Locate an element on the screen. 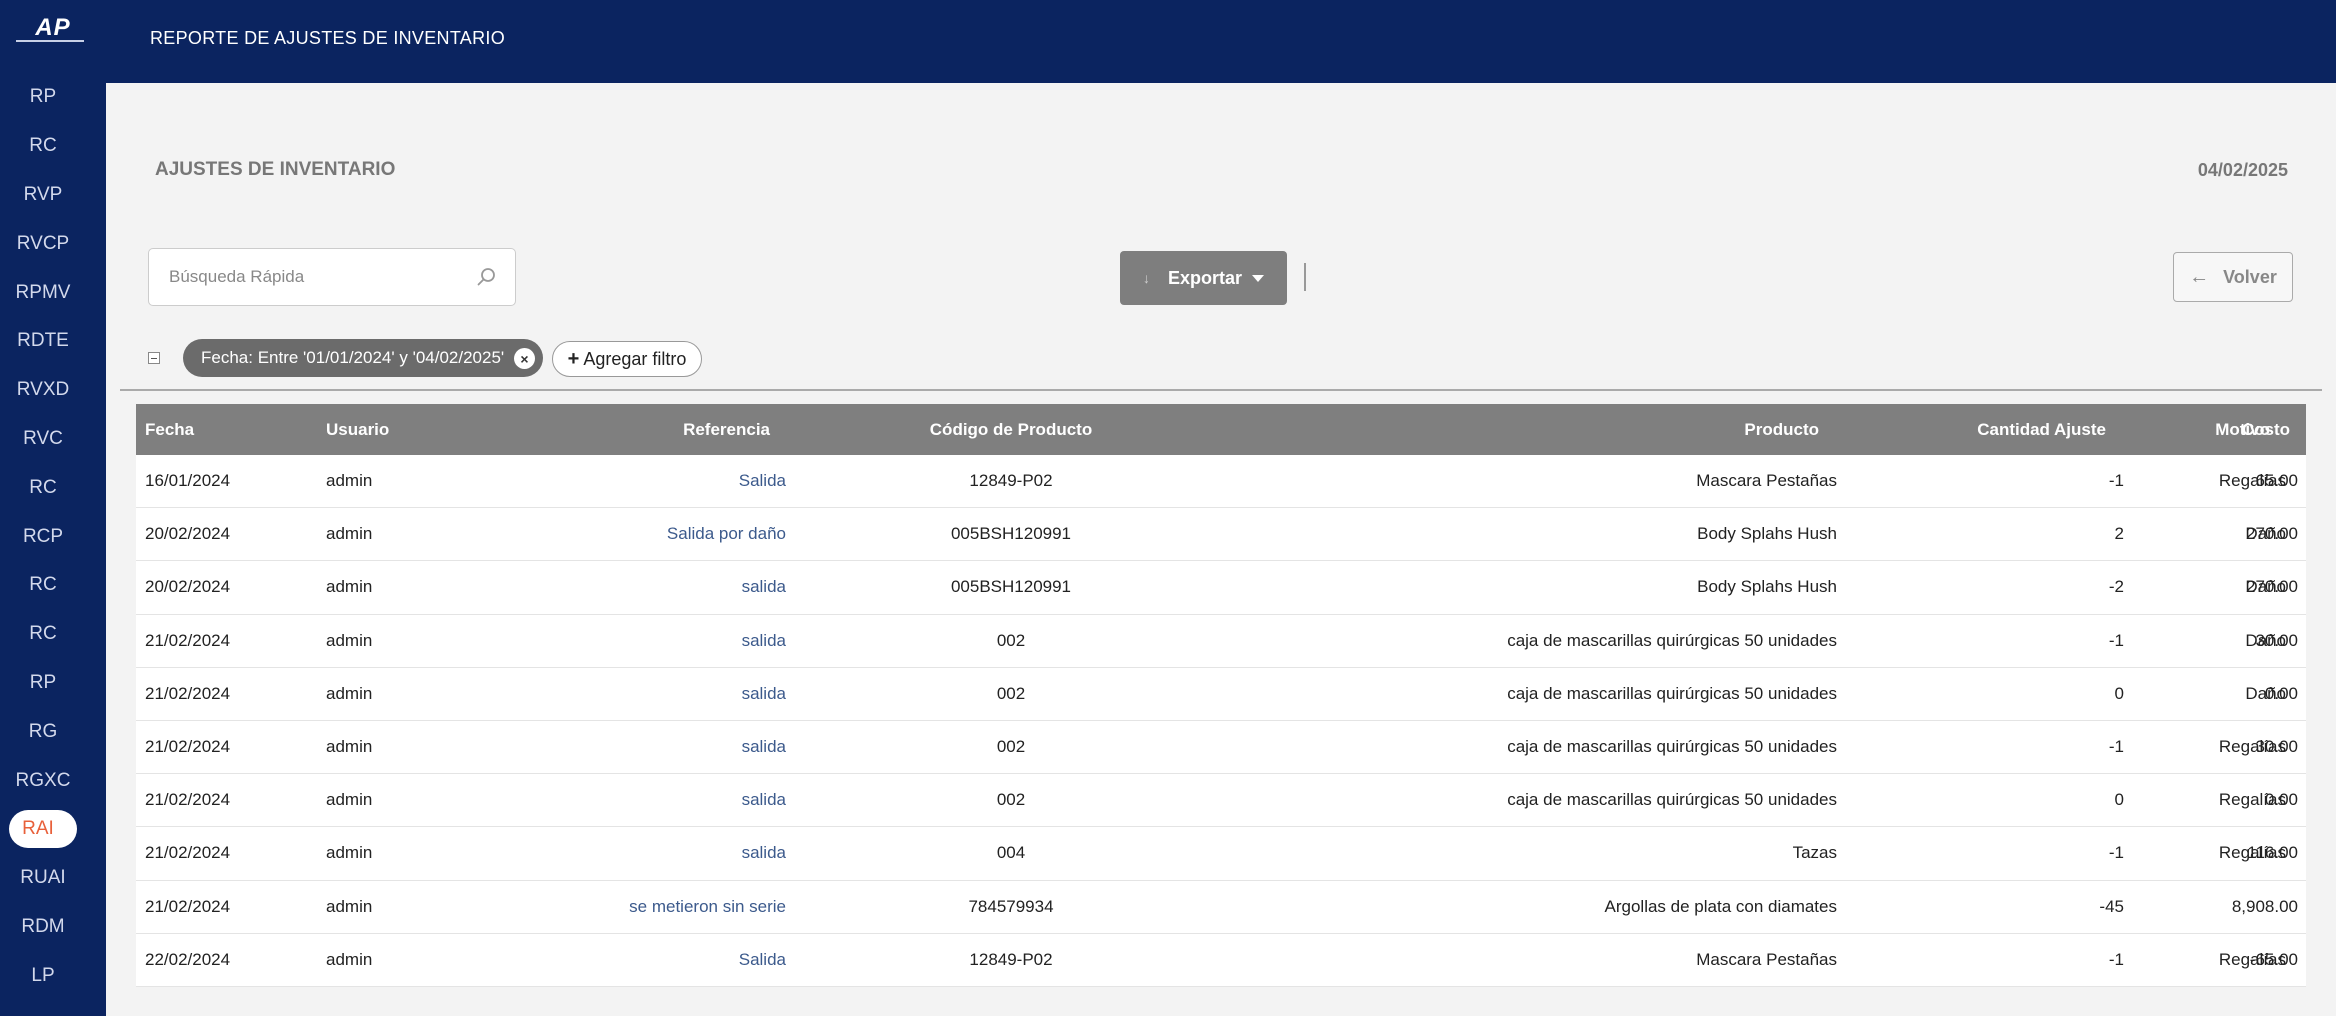 This screenshot has height=1016, width=2336. table-cell: 12849-P02 is located at coordinates (1011, 481).